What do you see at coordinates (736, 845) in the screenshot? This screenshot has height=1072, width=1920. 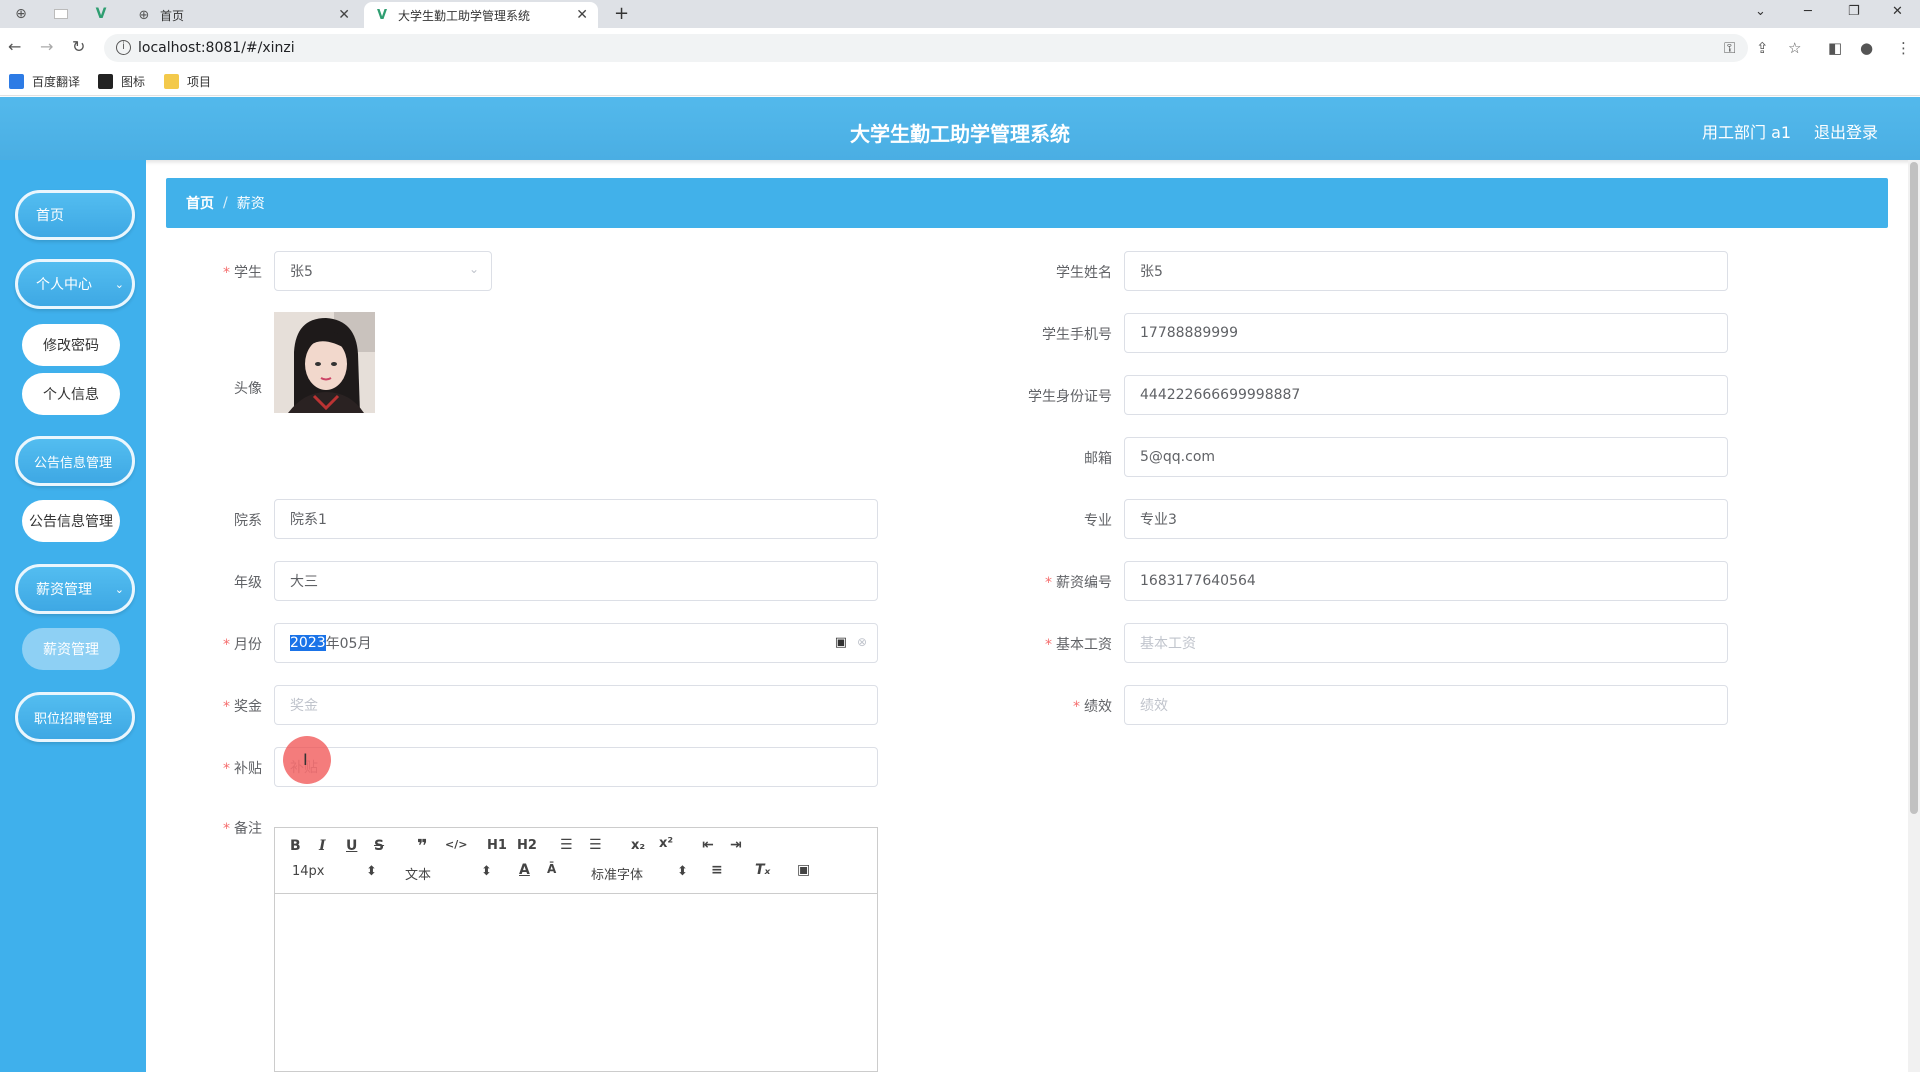 I see `indent-icon: ⇥` at bounding box center [736, 845].